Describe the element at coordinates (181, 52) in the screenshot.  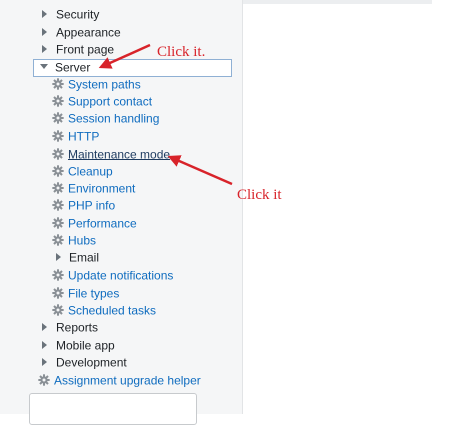
I see `annotation-click-server: Click it.` at that location.